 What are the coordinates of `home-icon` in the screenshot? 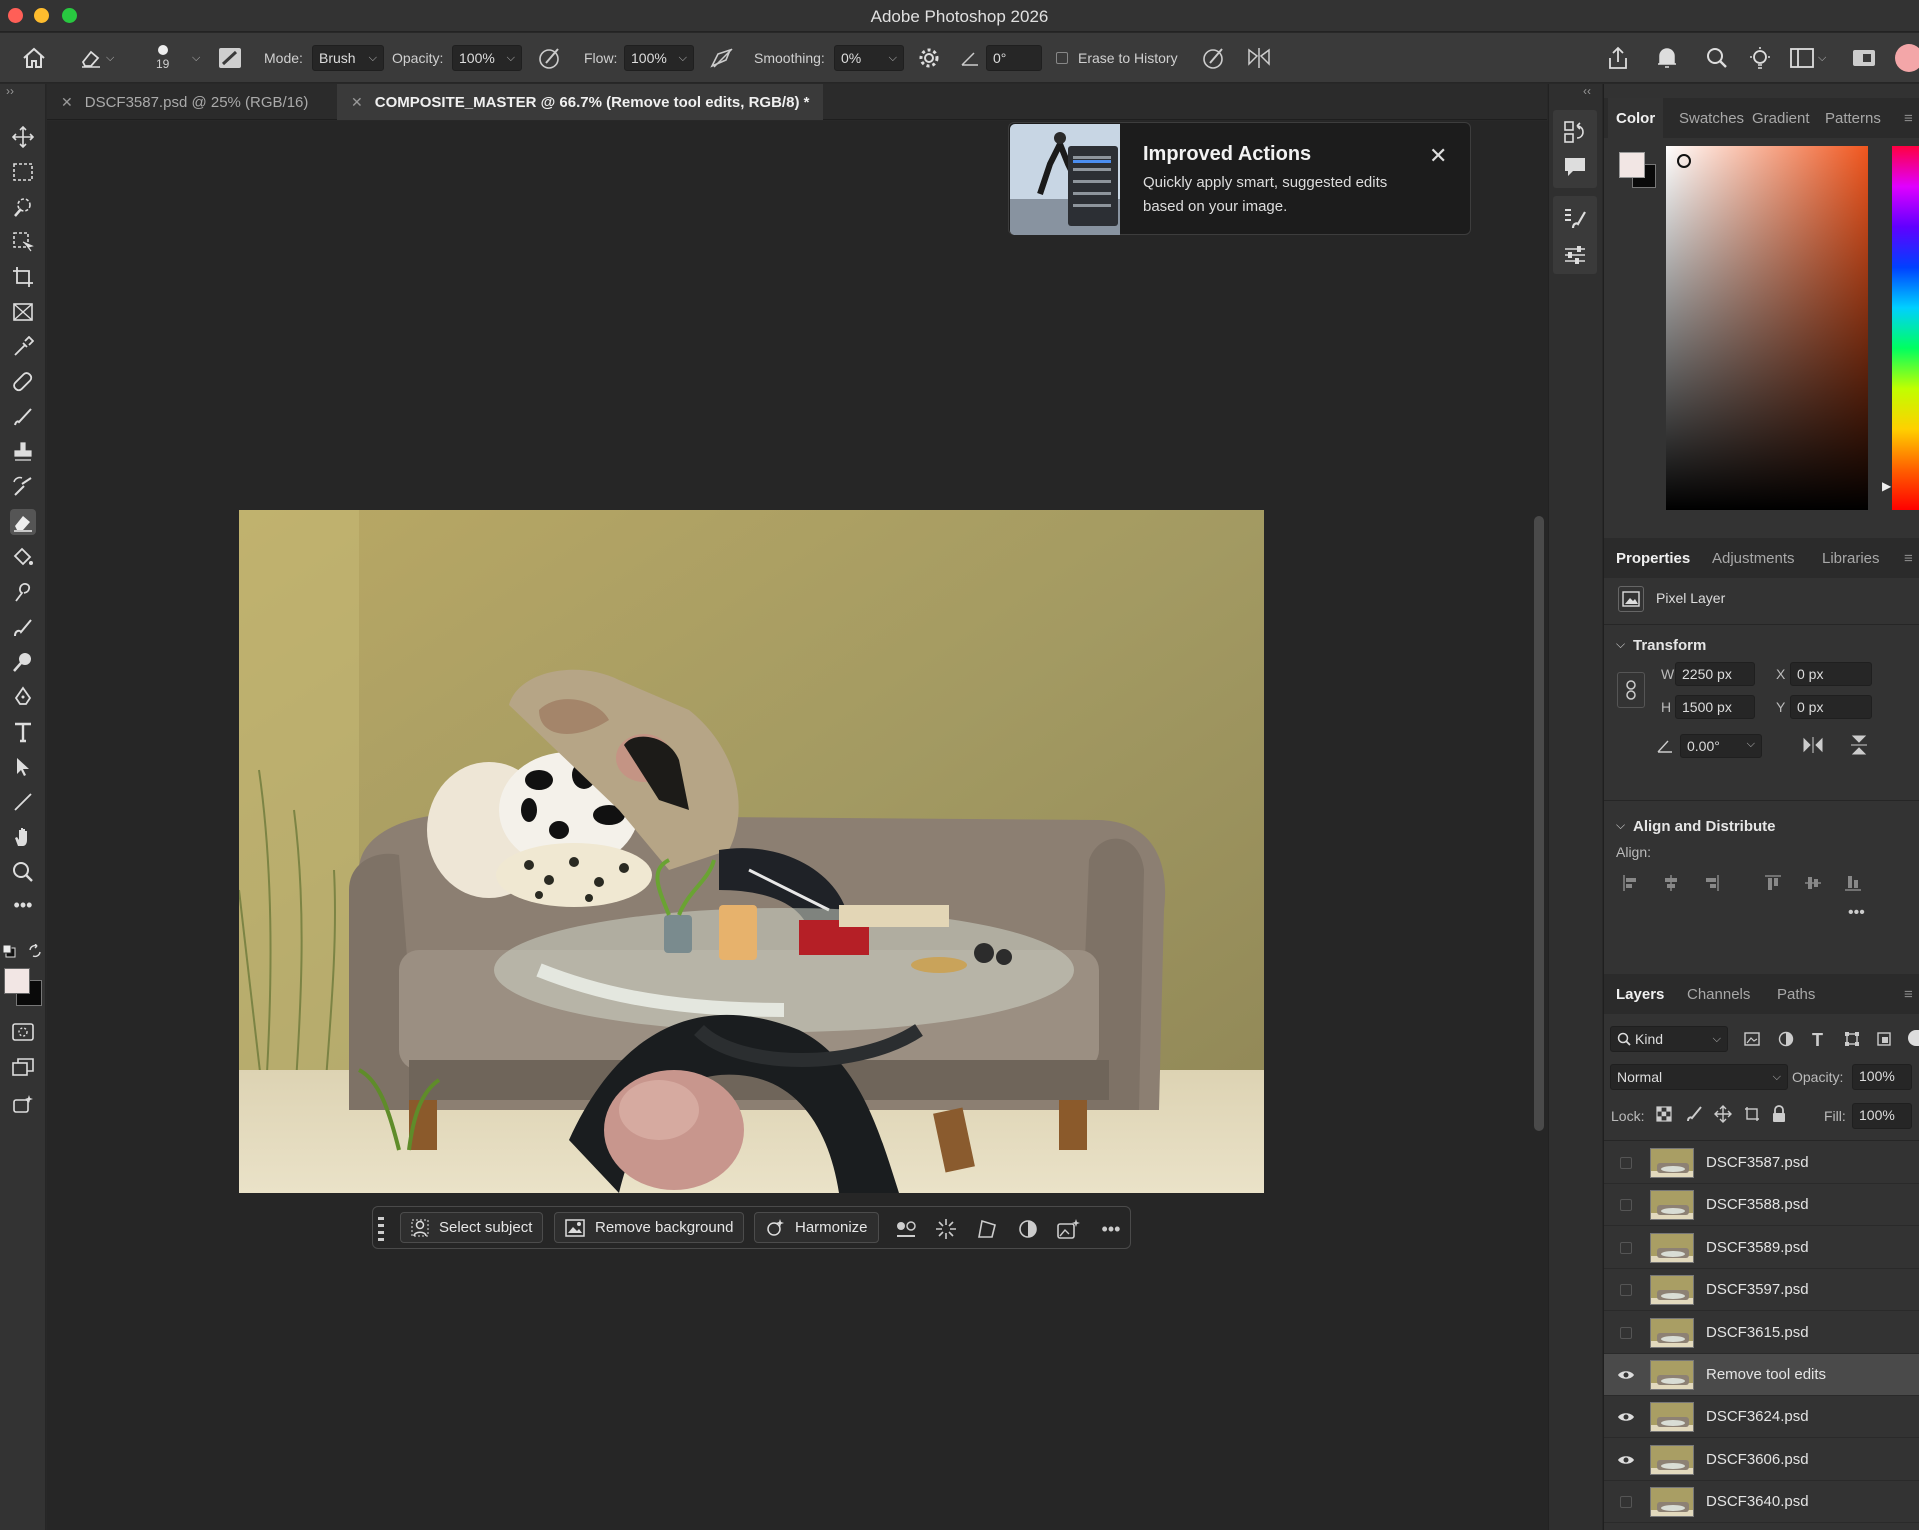 It's located at (34, 58).